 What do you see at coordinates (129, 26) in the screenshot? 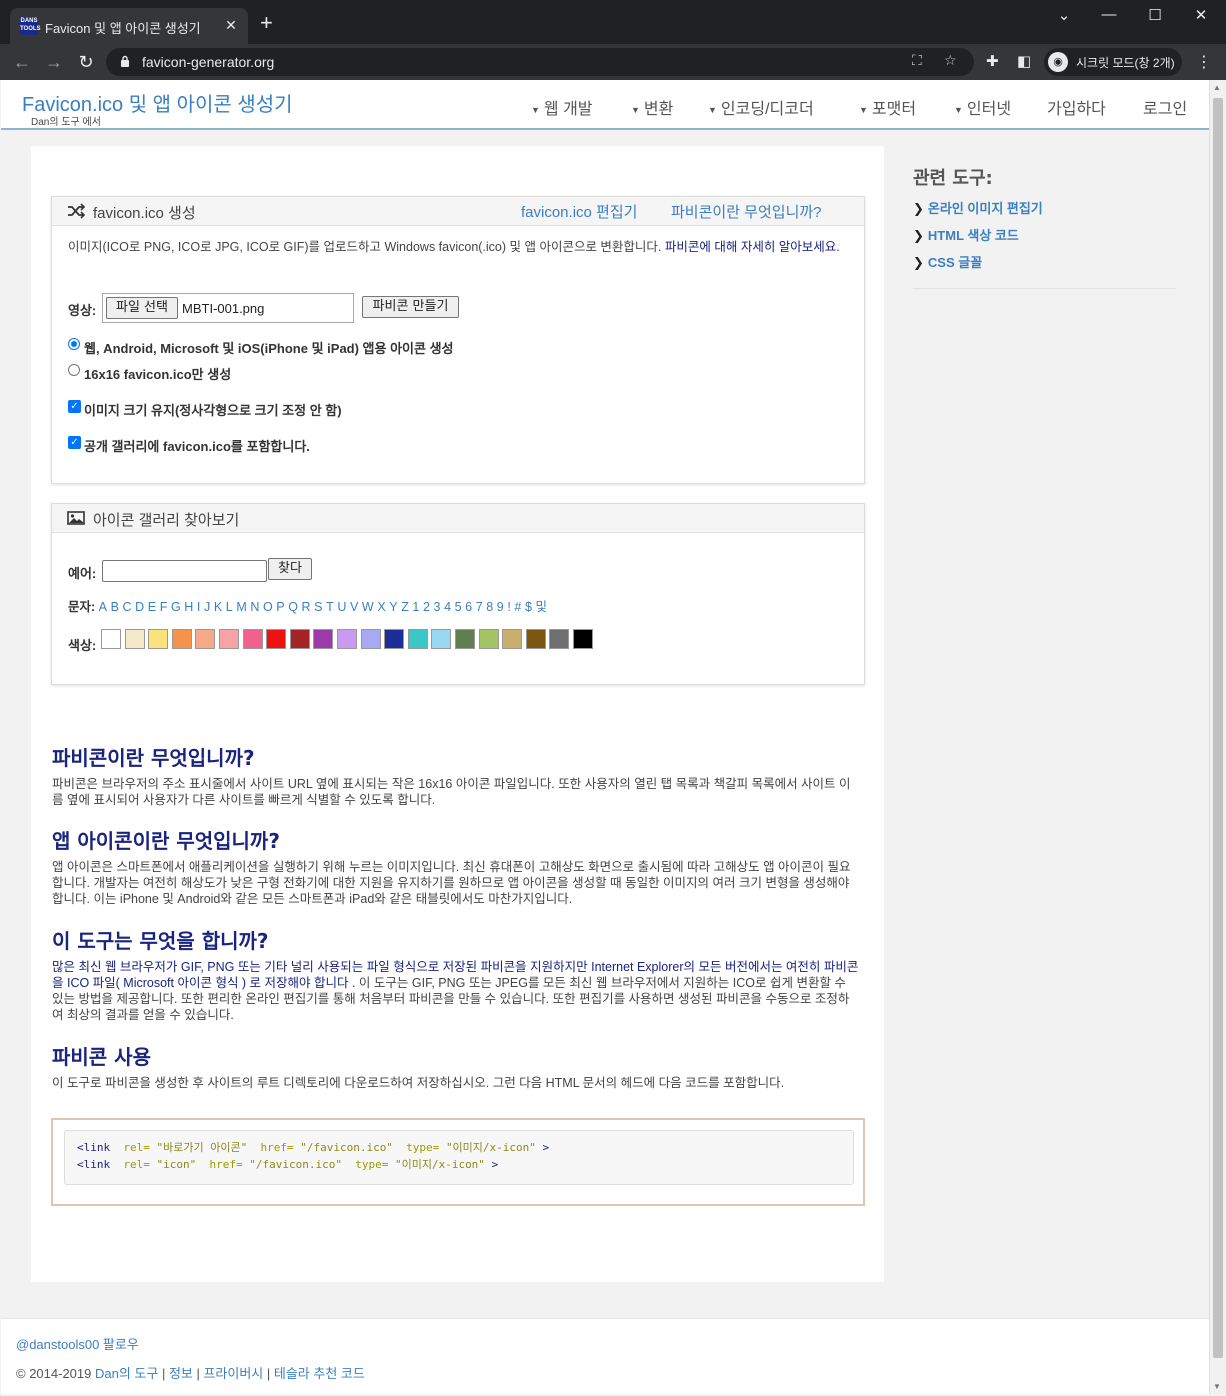
I see `browser-tab: DANS TOOLS Favicon 및 앱 아이콘 생성기 ✕` at bounding box center [129, 26].